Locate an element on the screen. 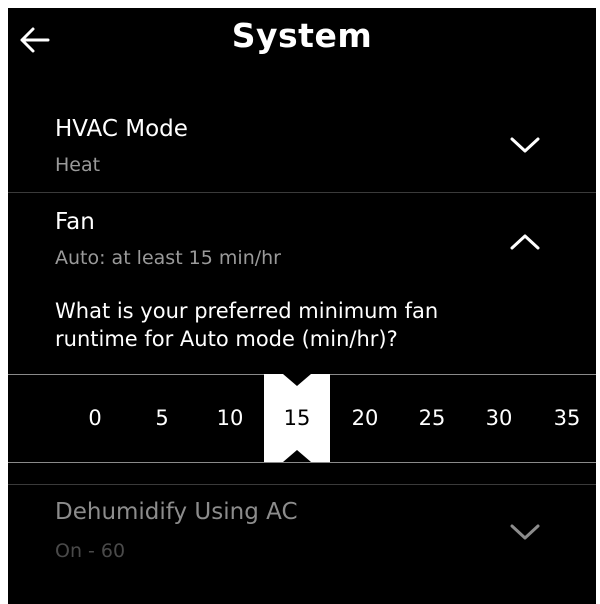 Image resolution: width=600 pixels, height=604 pixels. selection-notch-bottom is located at coordinates (297, 456).